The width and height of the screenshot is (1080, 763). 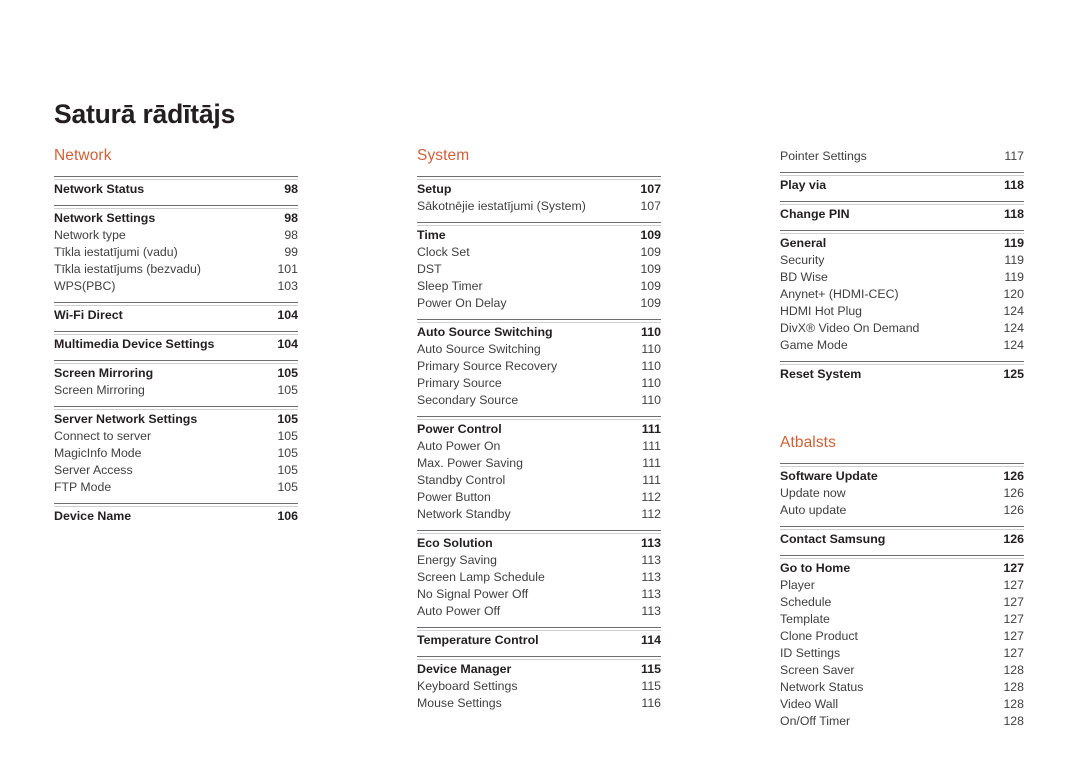 What do you see at coordinates (539, 594) in the screenshot?
I see `toc-entry: No Signal Power Off 113` at bounding box center [539, 594].